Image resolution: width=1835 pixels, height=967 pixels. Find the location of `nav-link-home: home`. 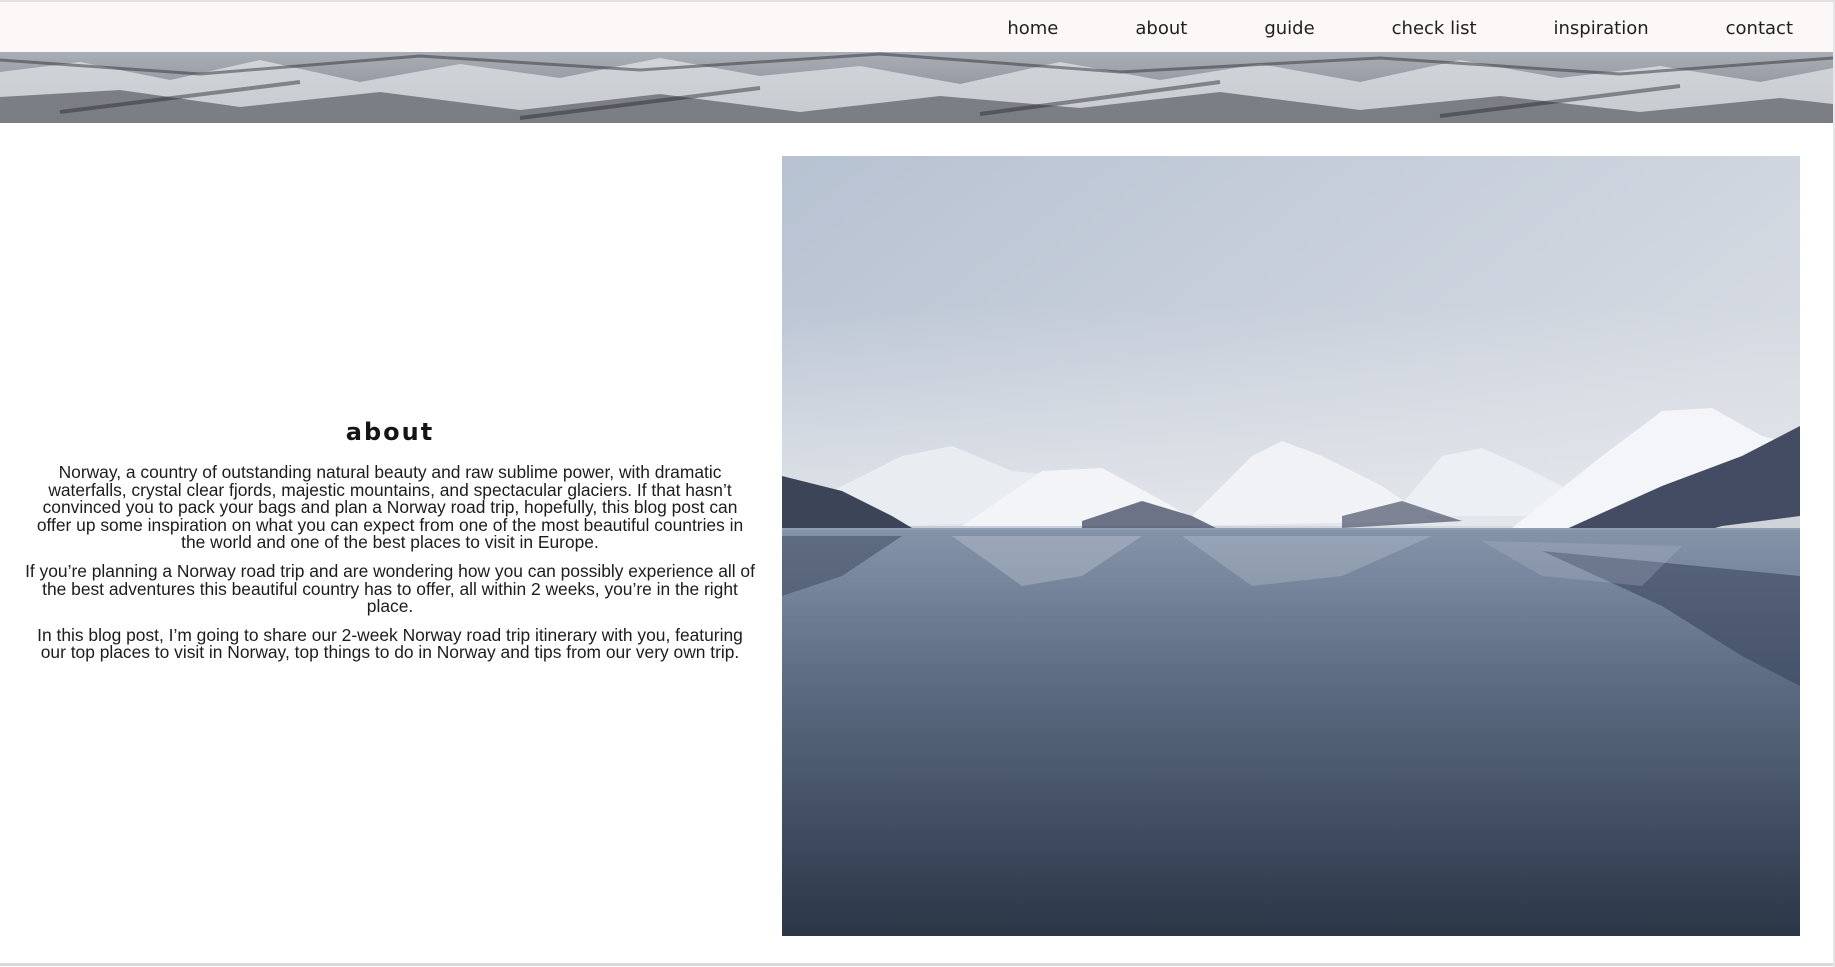

nav-link-home: home is located at coordinates (1032, 28).